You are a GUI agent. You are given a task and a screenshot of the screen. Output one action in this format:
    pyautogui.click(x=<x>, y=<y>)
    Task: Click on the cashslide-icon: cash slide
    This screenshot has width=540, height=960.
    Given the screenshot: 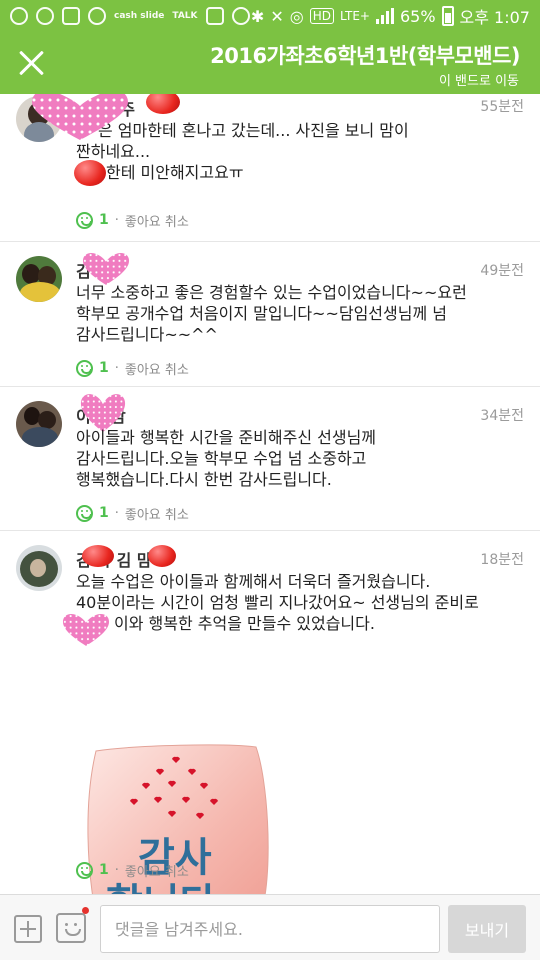 What is the action you would take?
    pyautogui.click(x=139, y=15)
    